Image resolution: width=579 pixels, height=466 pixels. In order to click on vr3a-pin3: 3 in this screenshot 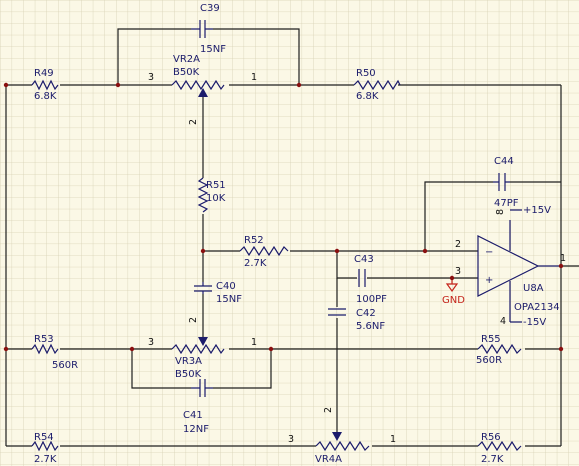, I will do `click(151, 342)`.